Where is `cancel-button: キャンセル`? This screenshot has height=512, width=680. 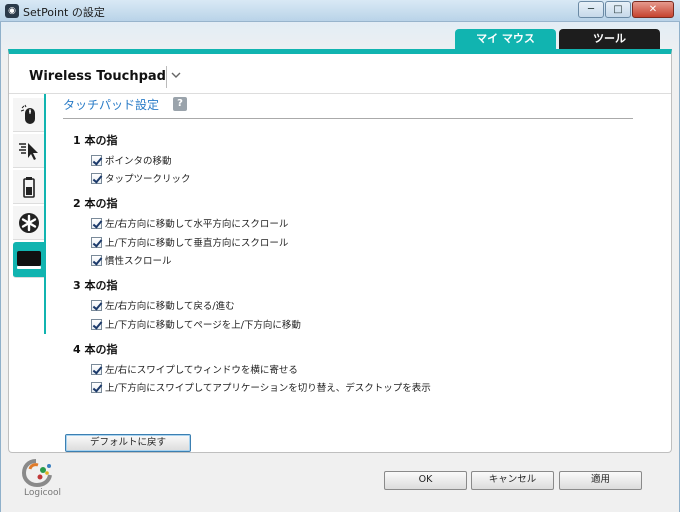
cancel-button: キャンセル is located at coordinates (512, 480).